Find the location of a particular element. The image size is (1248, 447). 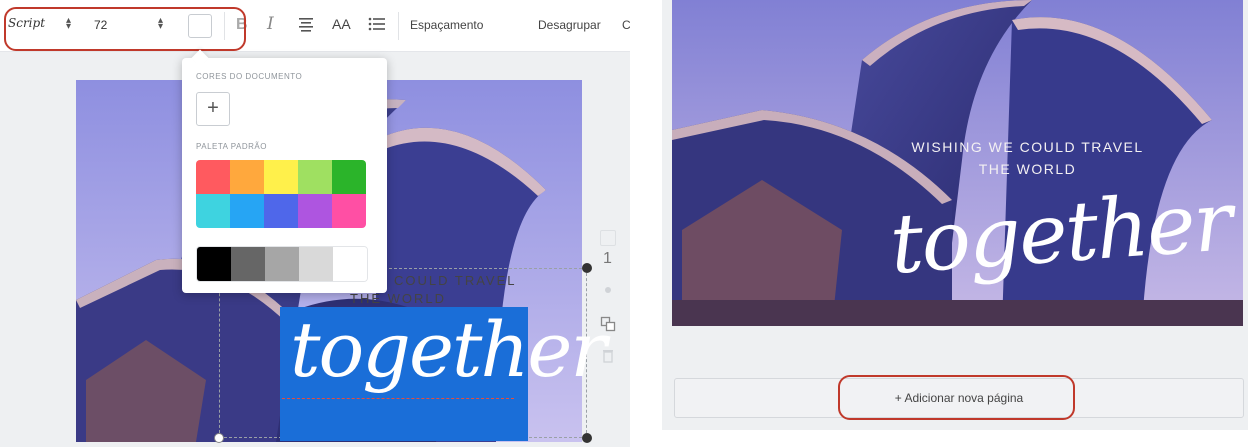

script-word-text: together is located at coordinates (448, 349).